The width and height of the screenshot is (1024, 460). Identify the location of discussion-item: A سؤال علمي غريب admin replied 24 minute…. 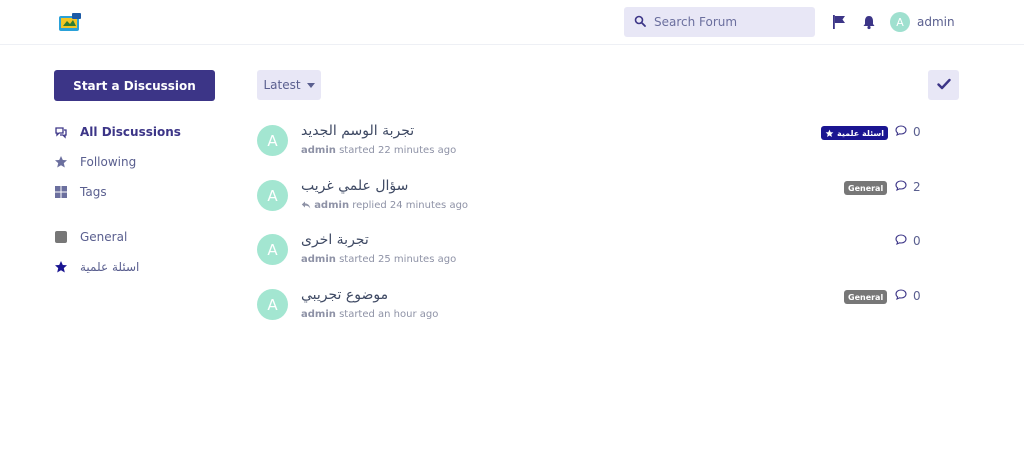
(592, 200).